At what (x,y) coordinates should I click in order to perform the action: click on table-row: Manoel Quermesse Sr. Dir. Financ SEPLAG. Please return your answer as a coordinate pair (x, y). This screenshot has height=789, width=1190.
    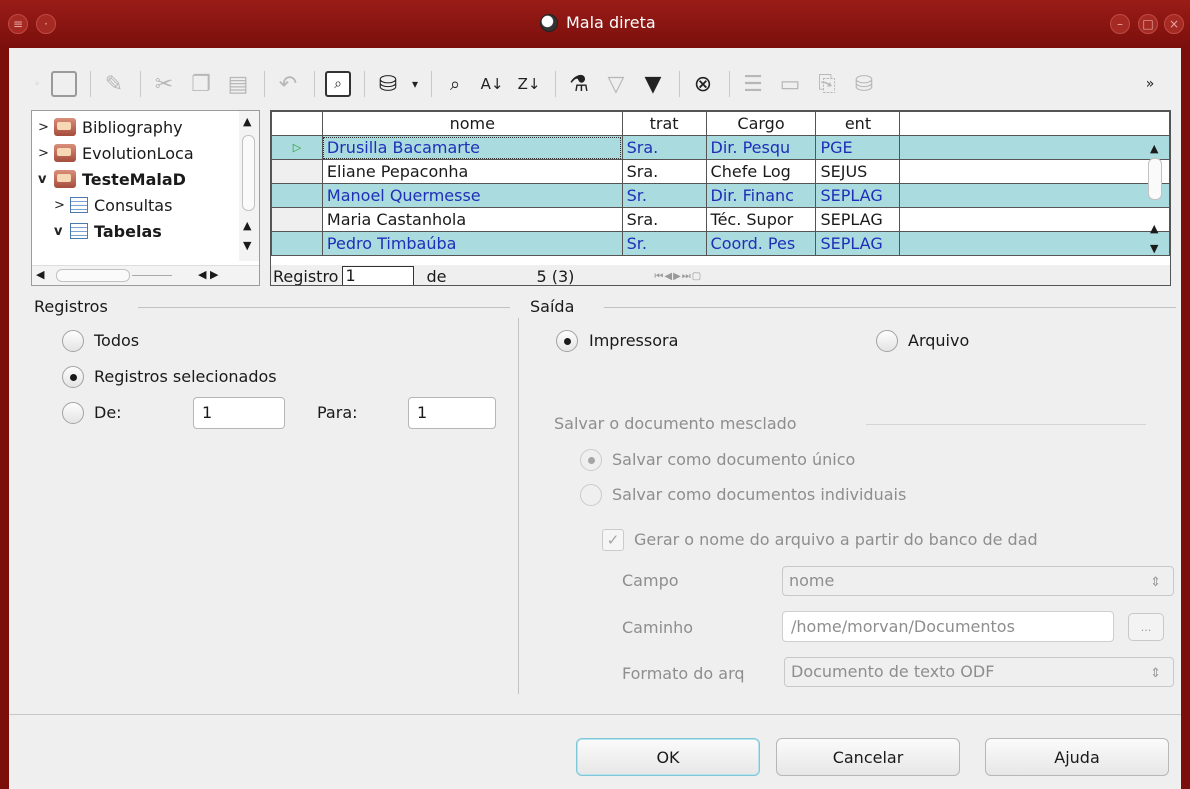
    Looking at the image, I should click on (720, 195).